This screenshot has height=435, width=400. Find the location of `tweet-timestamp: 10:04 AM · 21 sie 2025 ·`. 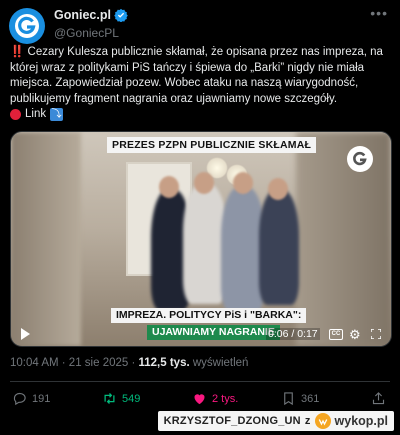

tweet-timestamp: 10:04 AM · 21 sie 2025 · is located at coordinates (74, 363).